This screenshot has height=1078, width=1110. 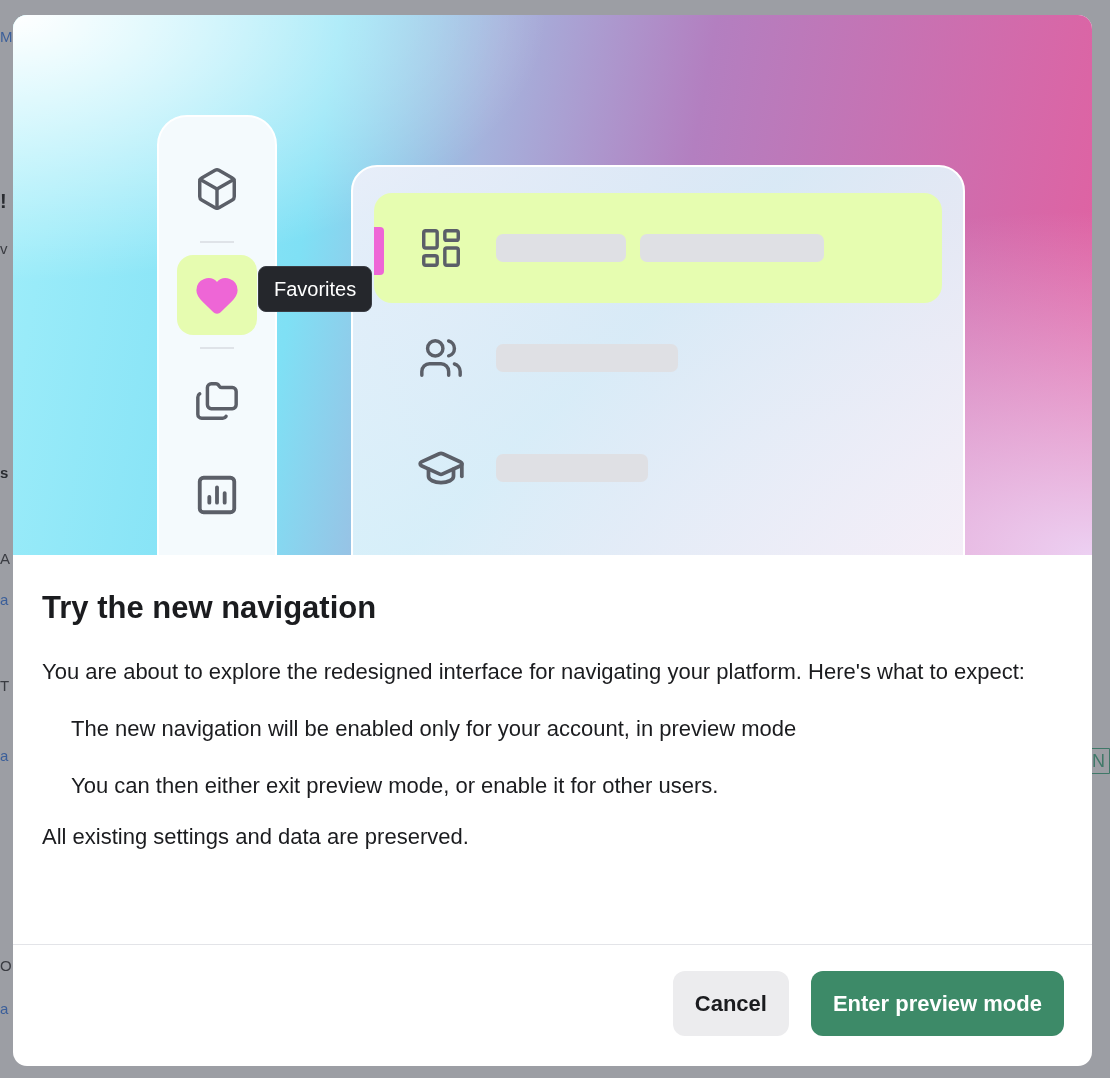 What do you see at coordinates (937, 1003) in the screenshot?
I see `primary-button: Enter preview mode` at bounding box center [937, 1003].